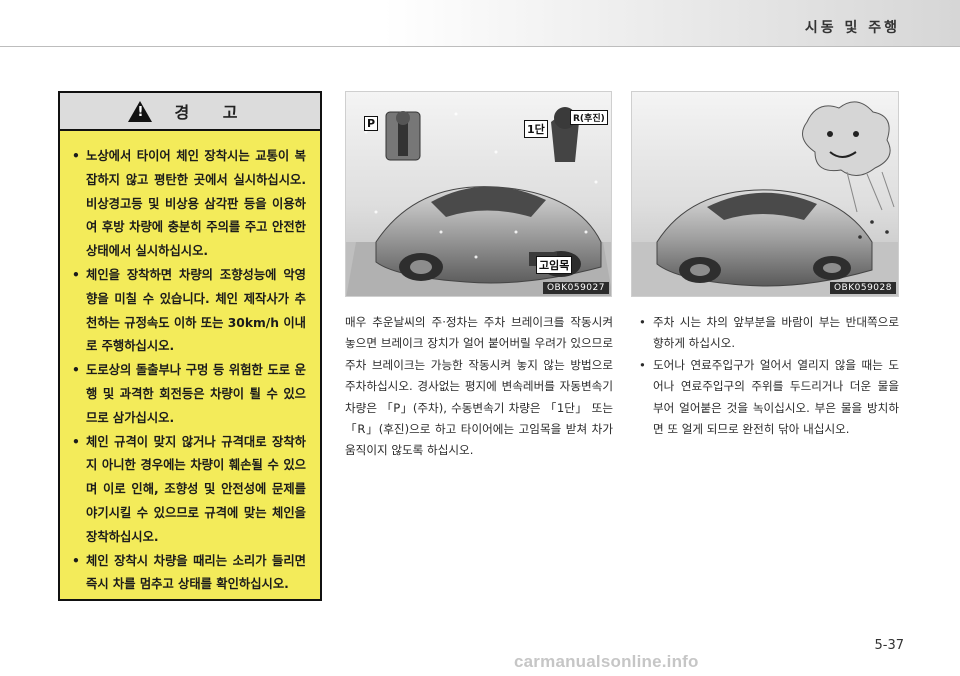  Describe the element at coordinates (140, 111) in the screenshot. I see `warning-triangle-icon` at that location.